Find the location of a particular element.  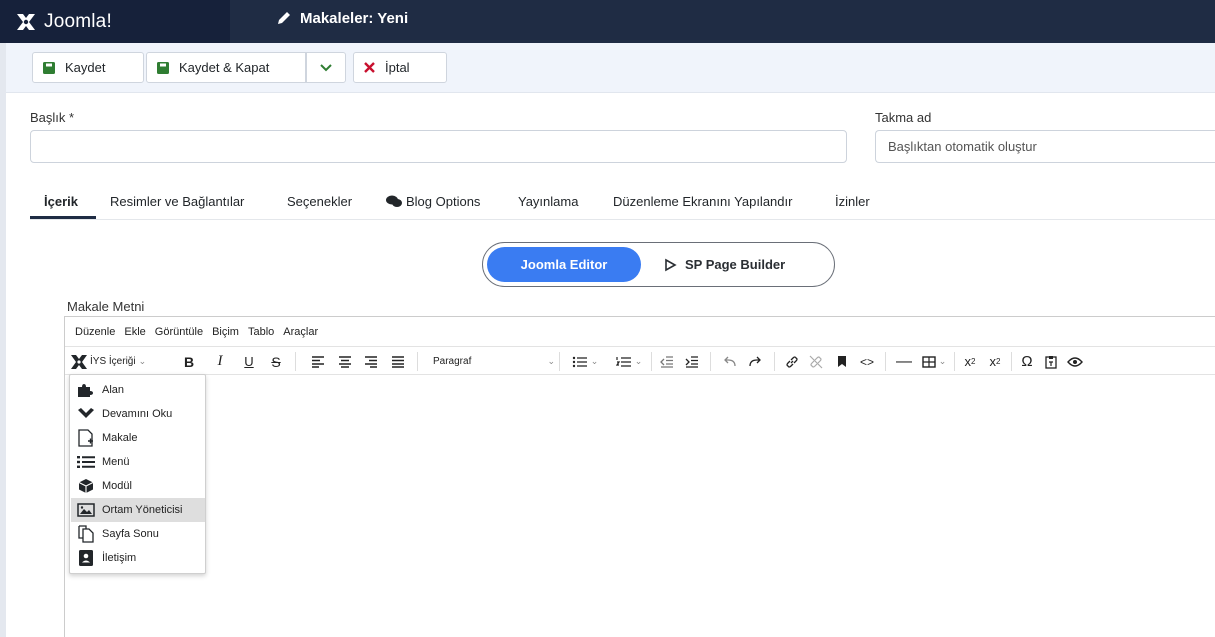

cube-icon is located at coordinates (86, 486).